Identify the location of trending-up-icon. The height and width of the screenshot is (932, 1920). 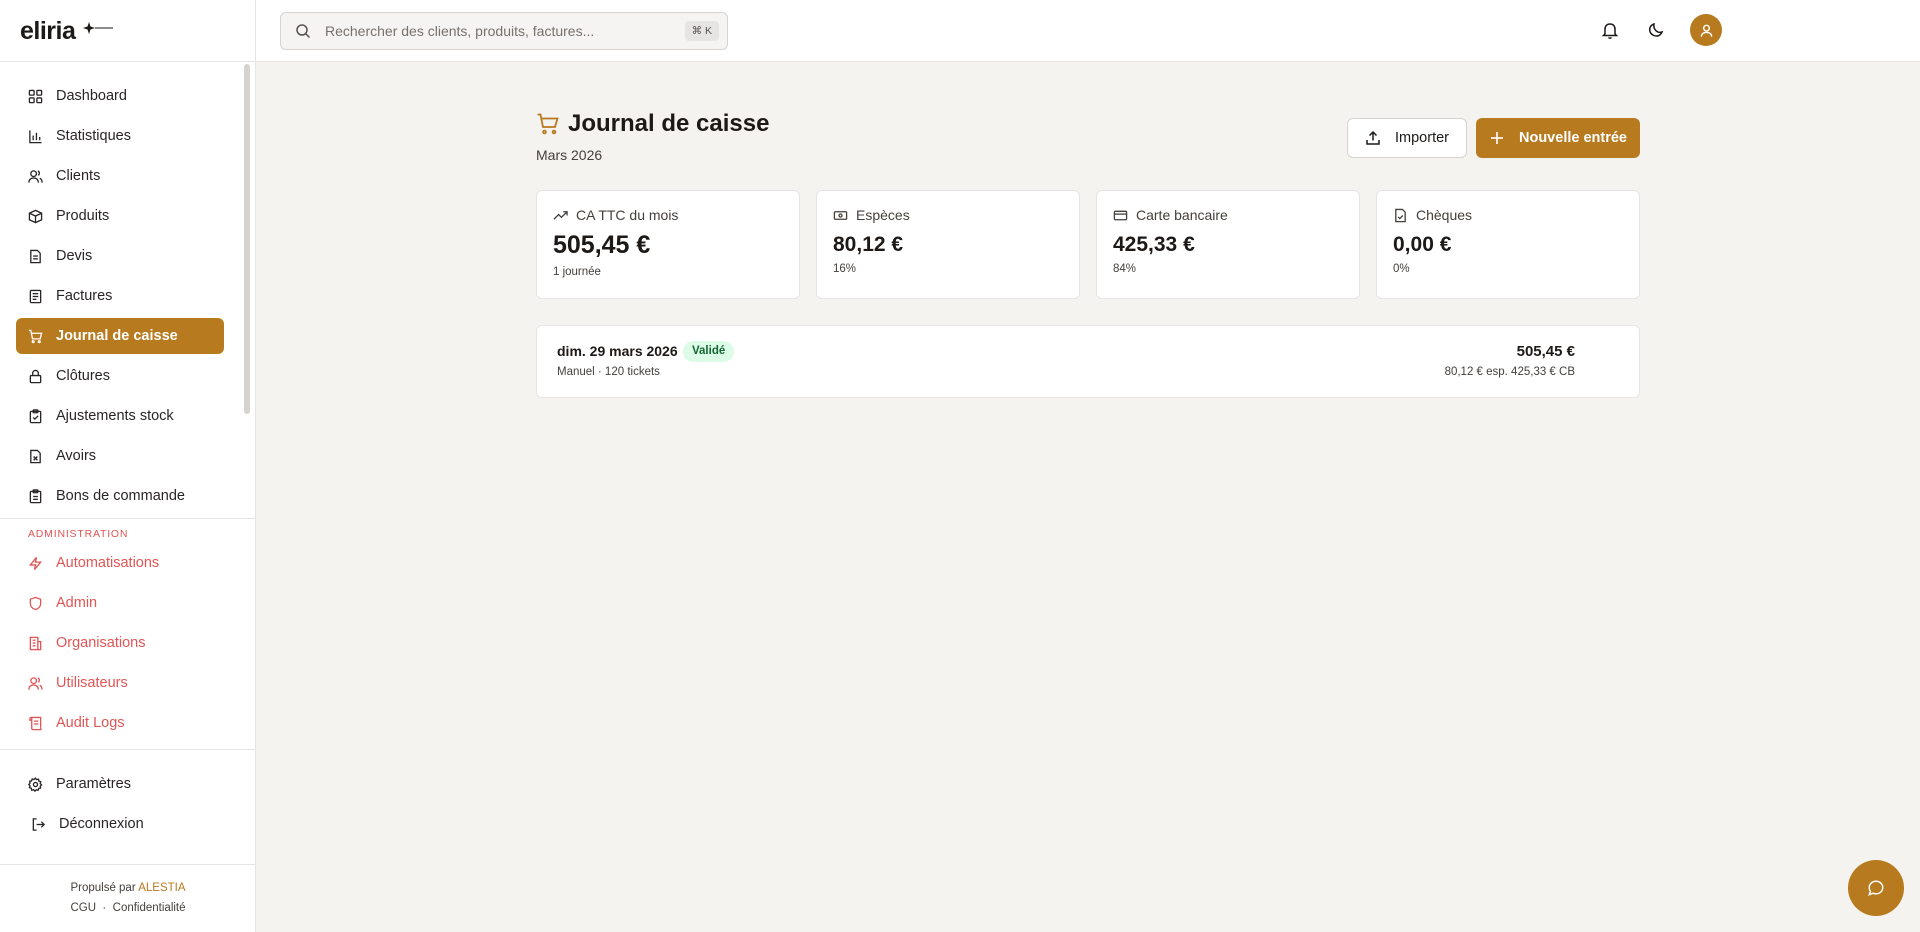
(560, 215).